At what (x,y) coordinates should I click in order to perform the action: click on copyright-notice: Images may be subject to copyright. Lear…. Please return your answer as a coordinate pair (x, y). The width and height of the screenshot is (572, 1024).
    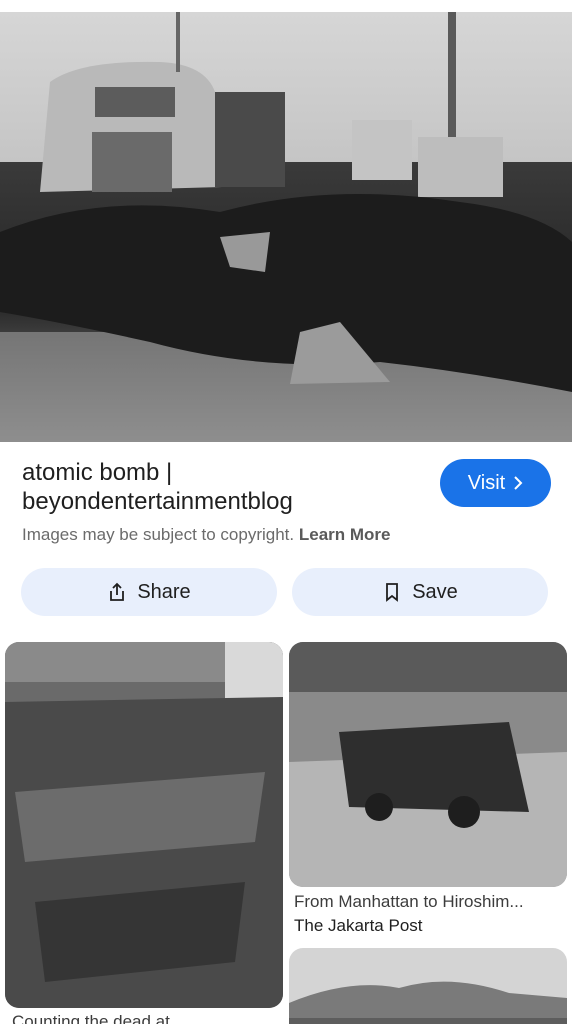
    Looking at the image, I should click on (206, 535).